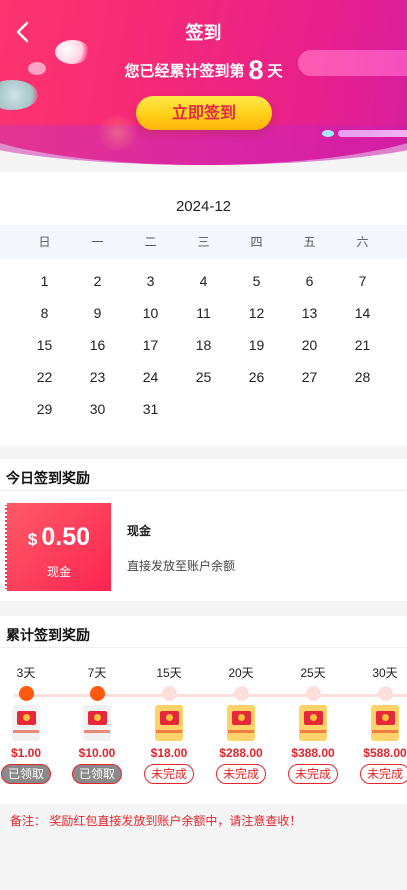 Image resolution: width=407 pixels, height=890 pixels. What do you see at coordinates (156, 821) in the screenshot?
I see `note-text: 备注： 奖励红包直接发放到账户余额中，请注意查收！` at bounding box center [156, 821].